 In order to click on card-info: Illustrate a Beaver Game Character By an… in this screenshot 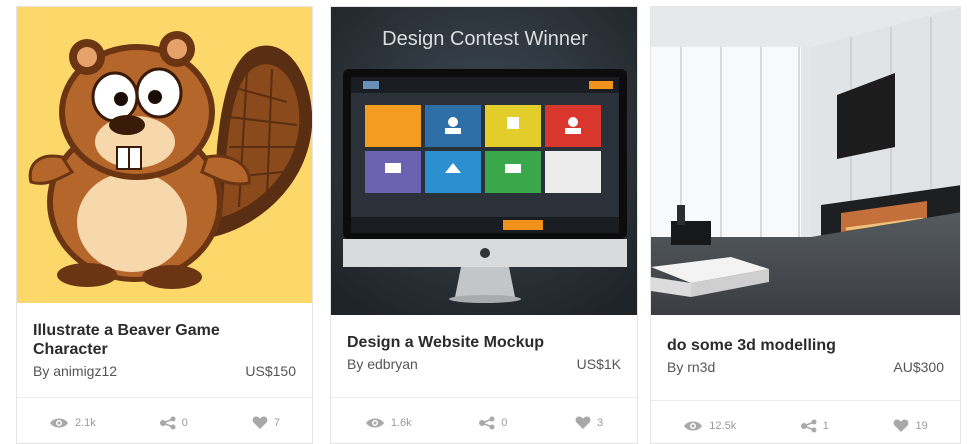, I will do `click(164, 350)`.